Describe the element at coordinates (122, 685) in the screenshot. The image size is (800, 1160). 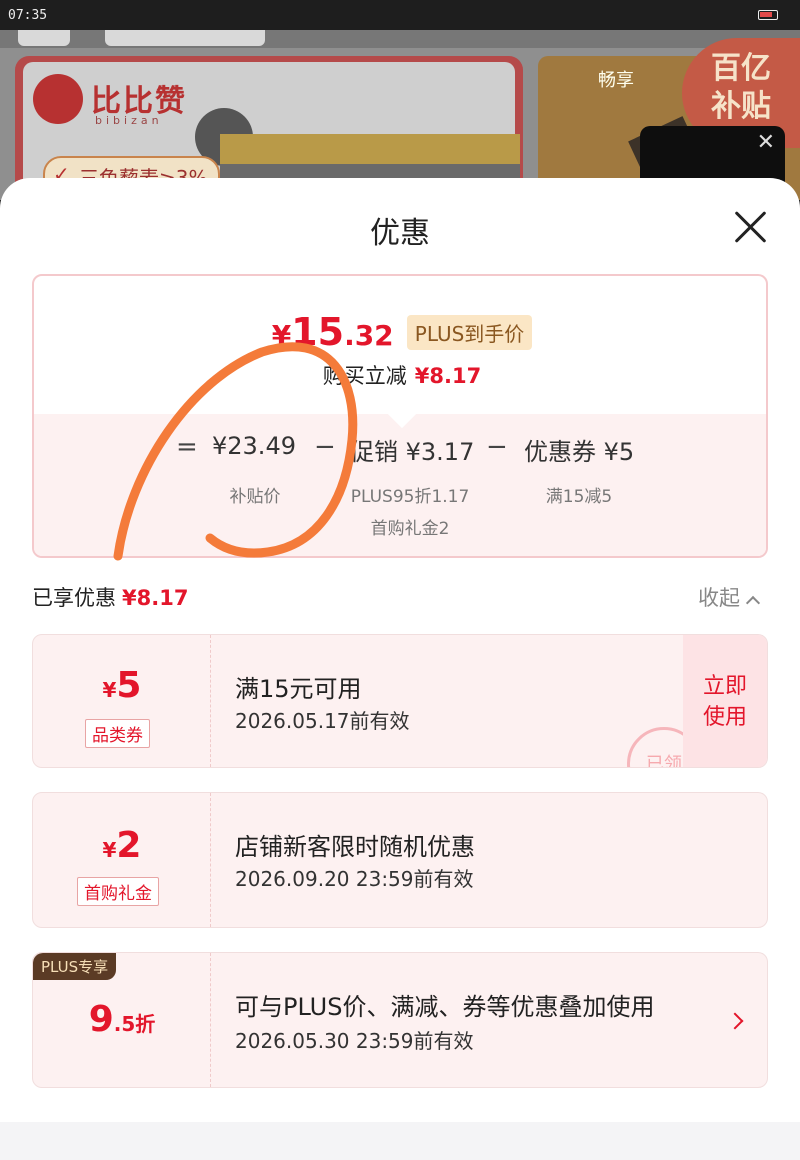
I see `coupon-value: ¥5` at that location.